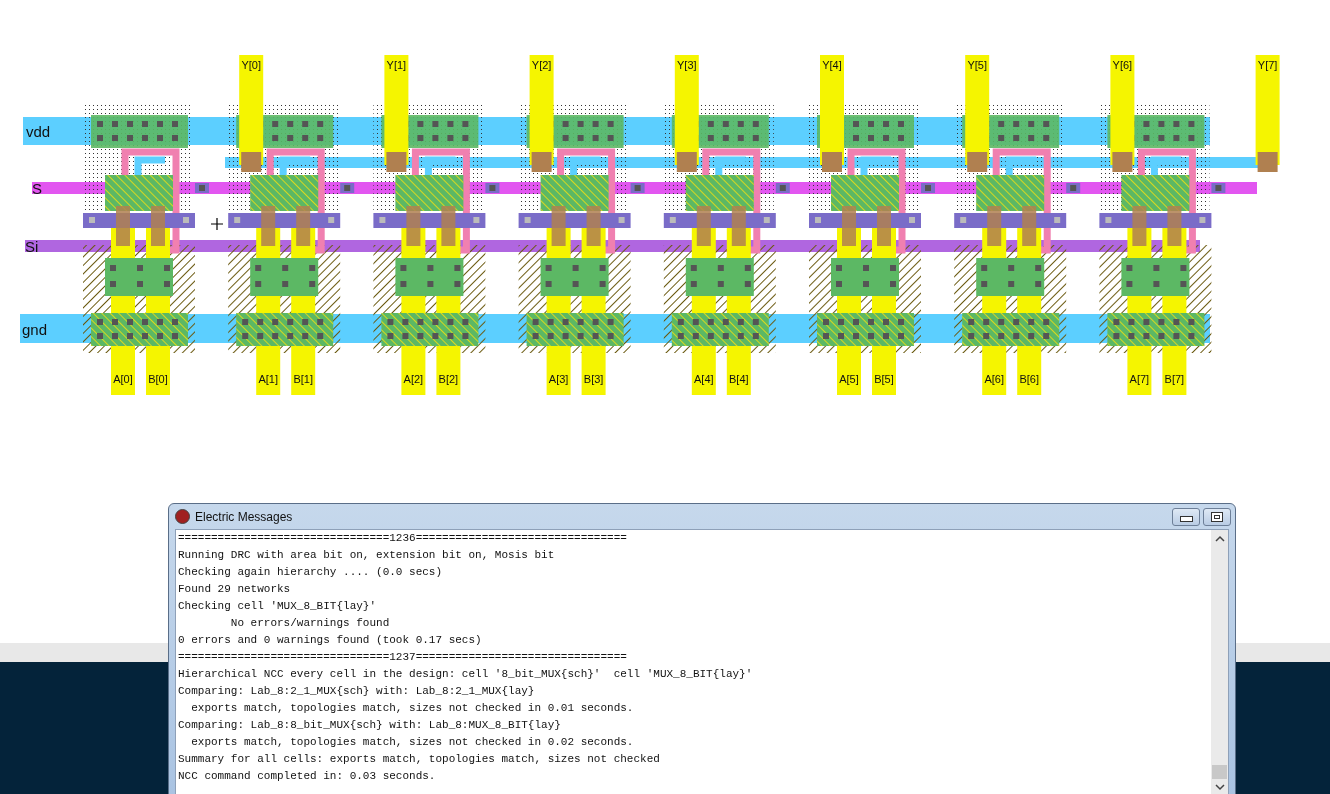  Describe the element at coordinates (1217, 516) in the screenshot. I see `maximize-button` at that location.